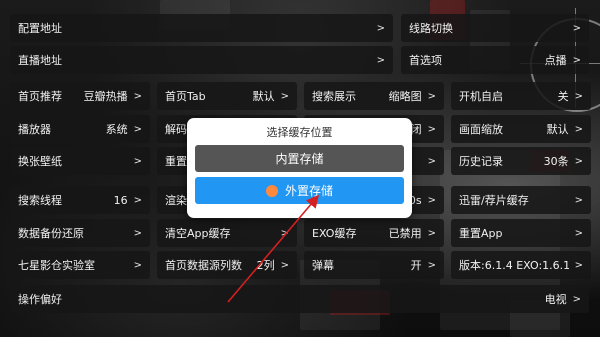  I want to click on settings-item-value: 豆瓣热播, so click(105, 96).